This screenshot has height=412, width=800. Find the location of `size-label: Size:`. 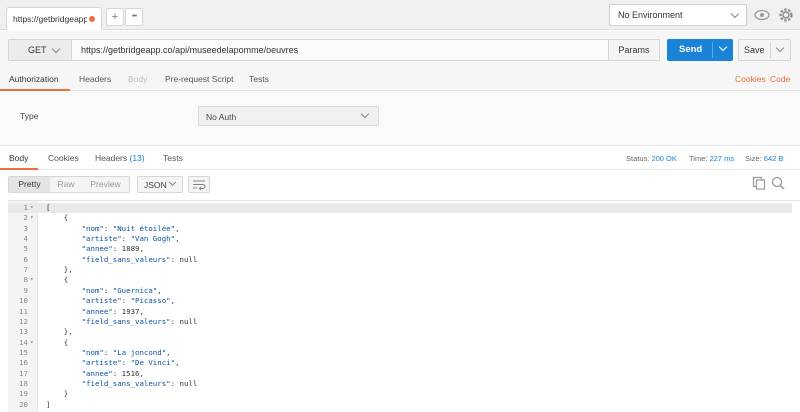

size-label: Size: is located at coordinates (753, 158).